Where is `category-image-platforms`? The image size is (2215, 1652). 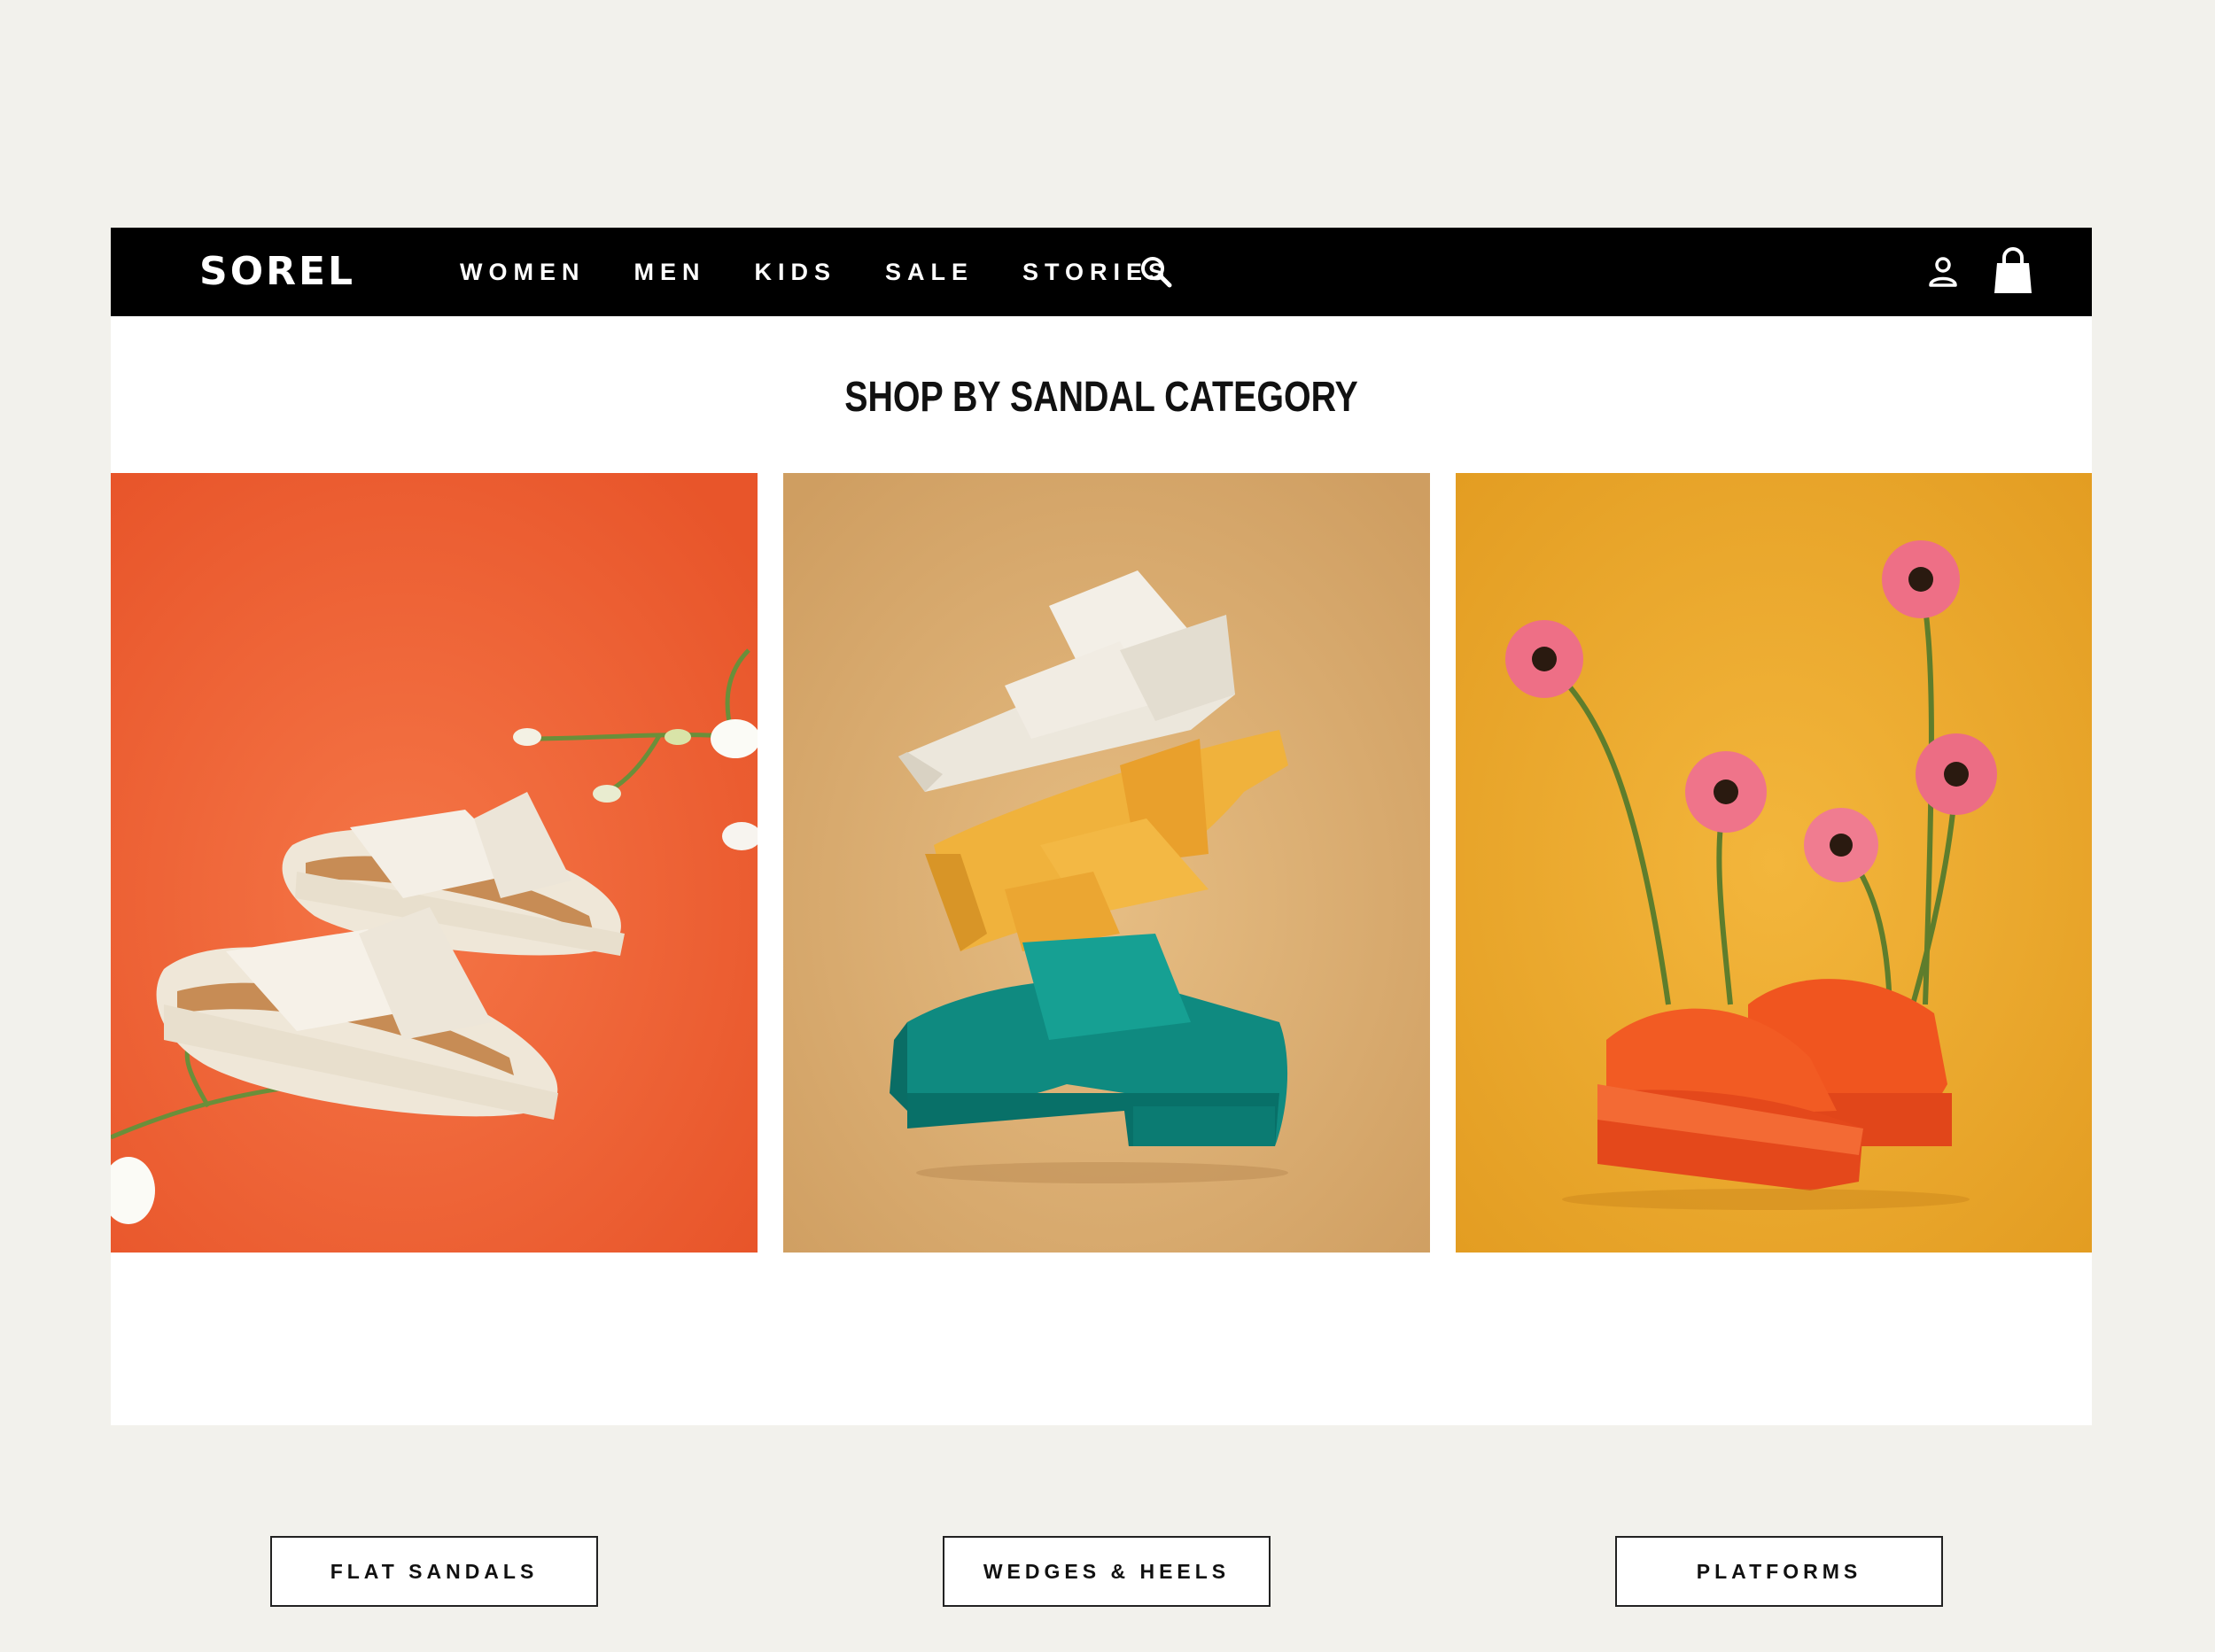 category-image-platforms is located at coordinates (1774, 863).